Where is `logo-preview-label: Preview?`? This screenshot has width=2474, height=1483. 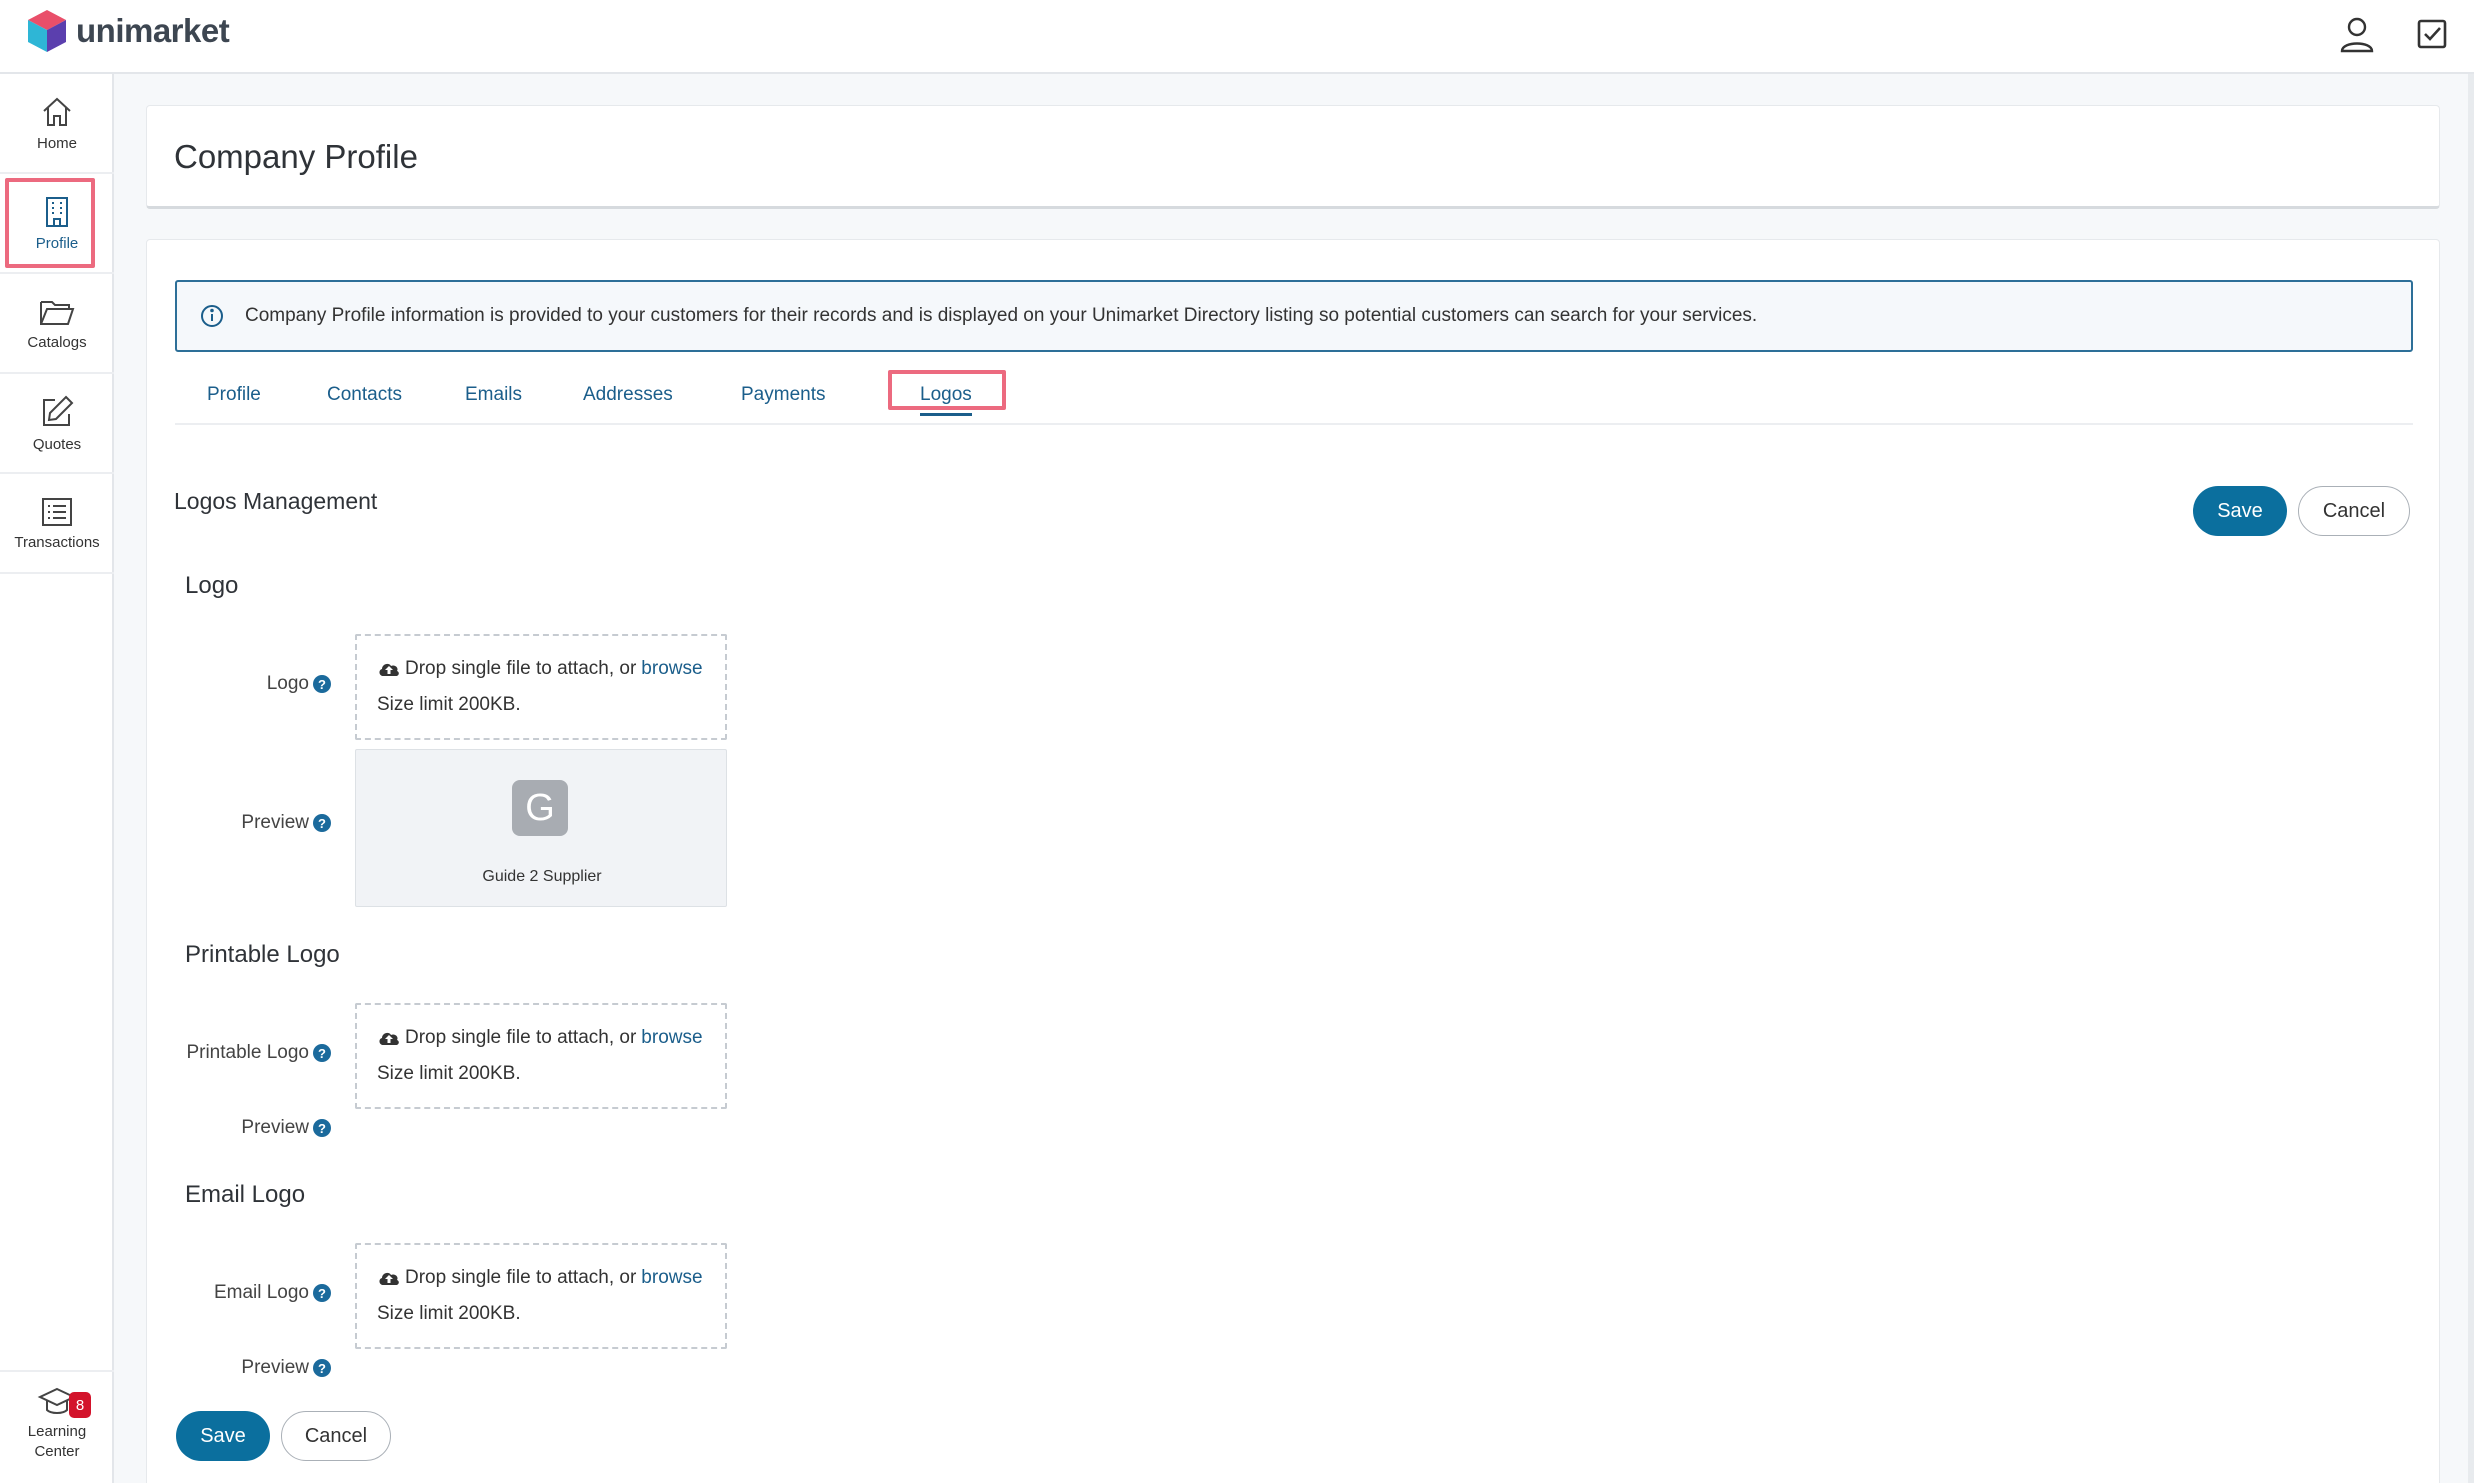 logo-preview-label: Preview? is located at coordinates (239, 823).